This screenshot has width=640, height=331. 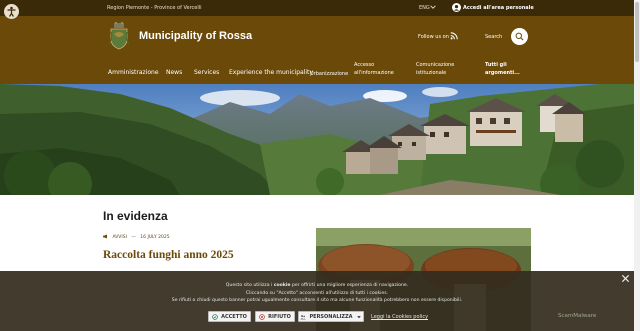 I want to click on section-title: In evidenza, so click(x=135, y=216).